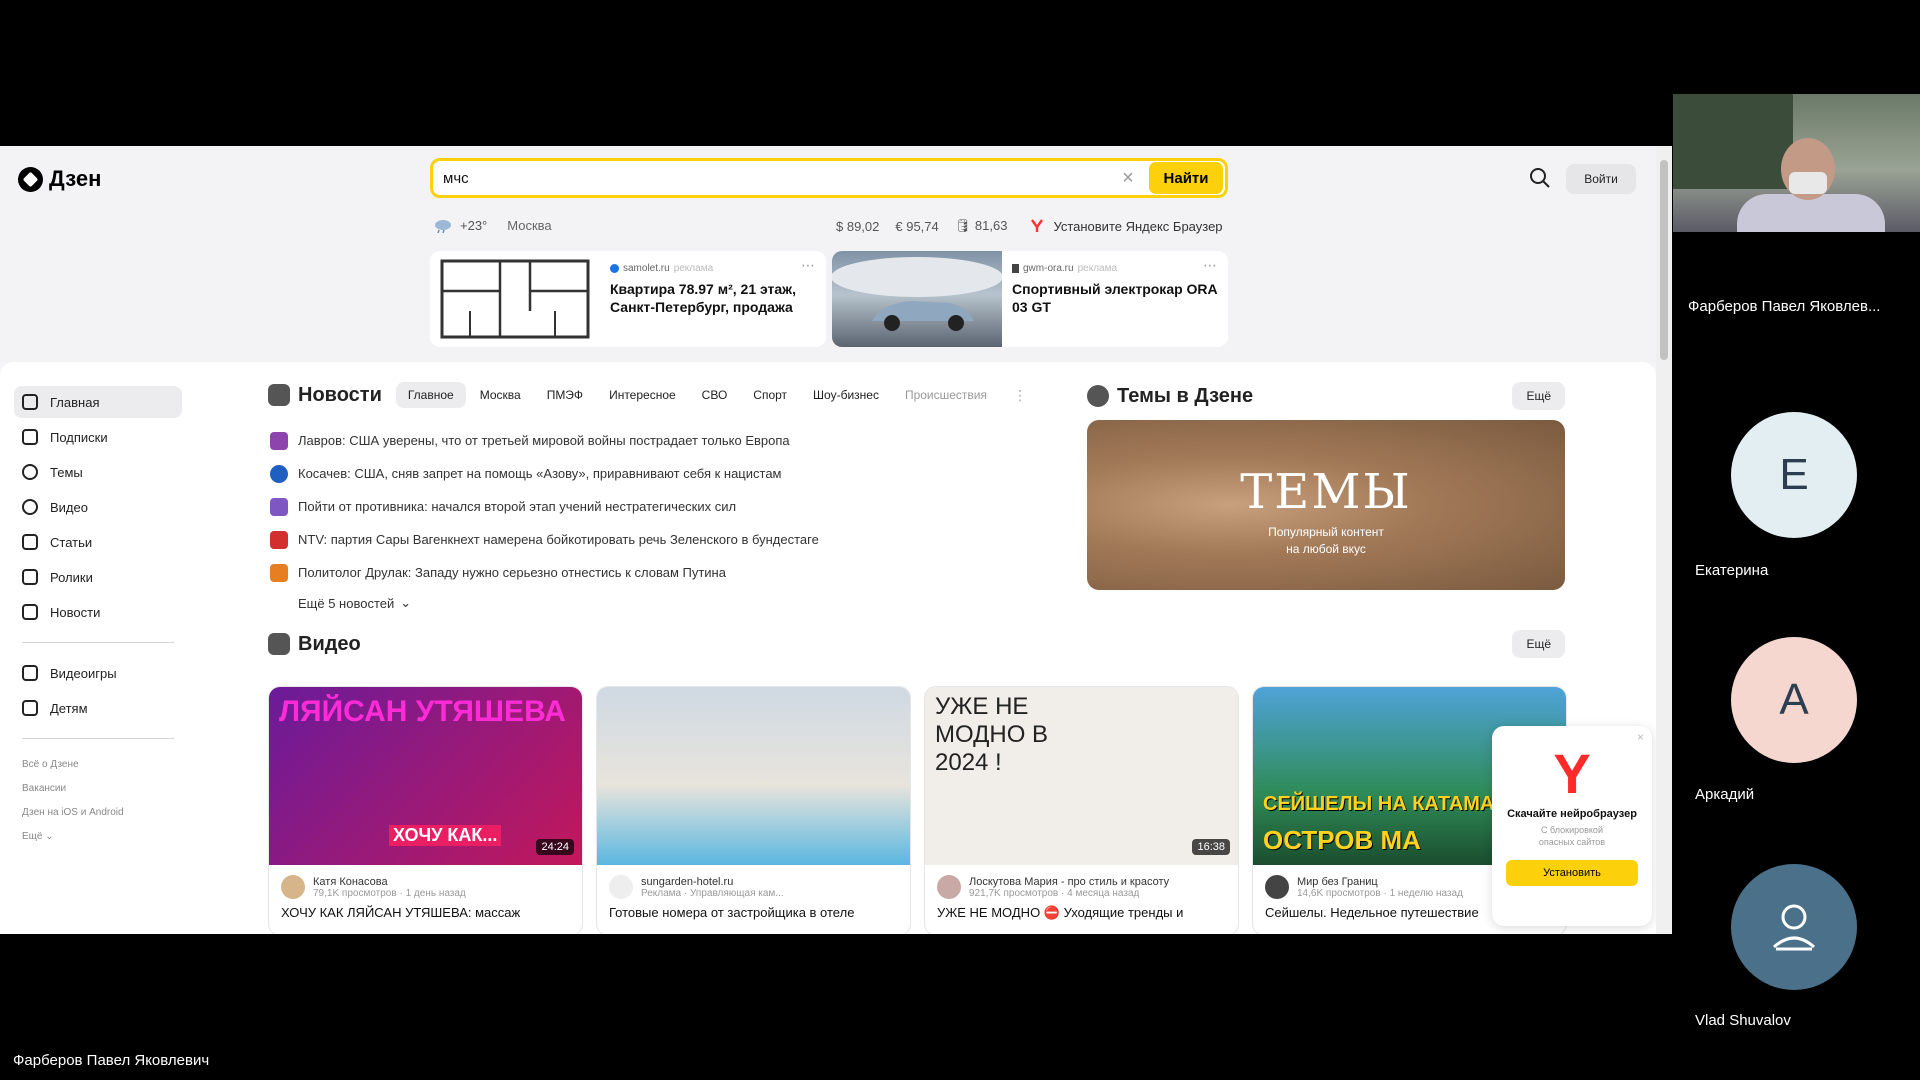  Describe the element at coordinates (430, 395) in the screenshot. I see `tab-main: Главное` at that location.